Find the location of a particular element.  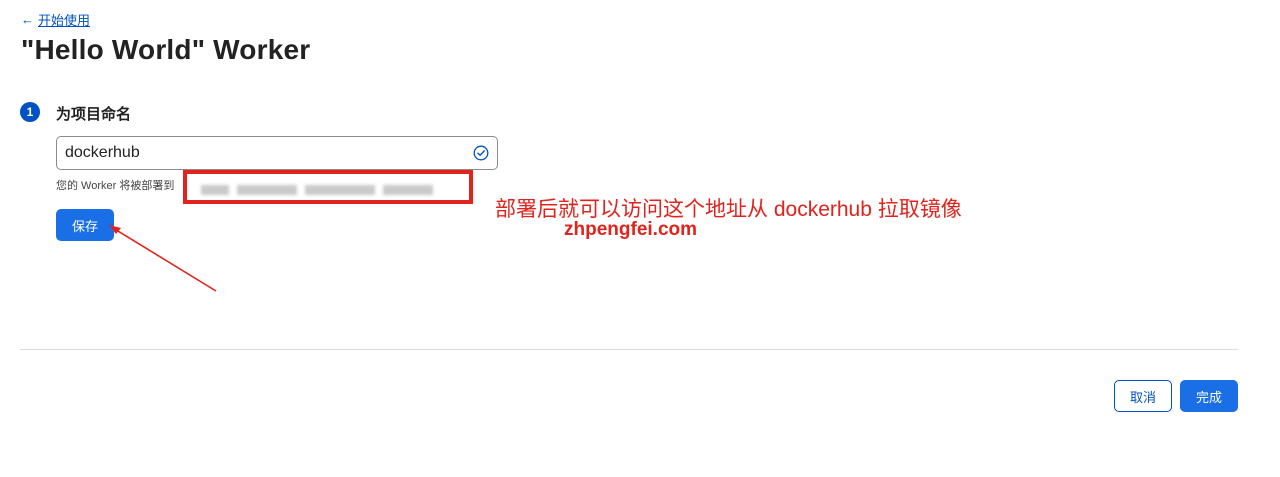

project-name-input is located at coordinates (261, 153).